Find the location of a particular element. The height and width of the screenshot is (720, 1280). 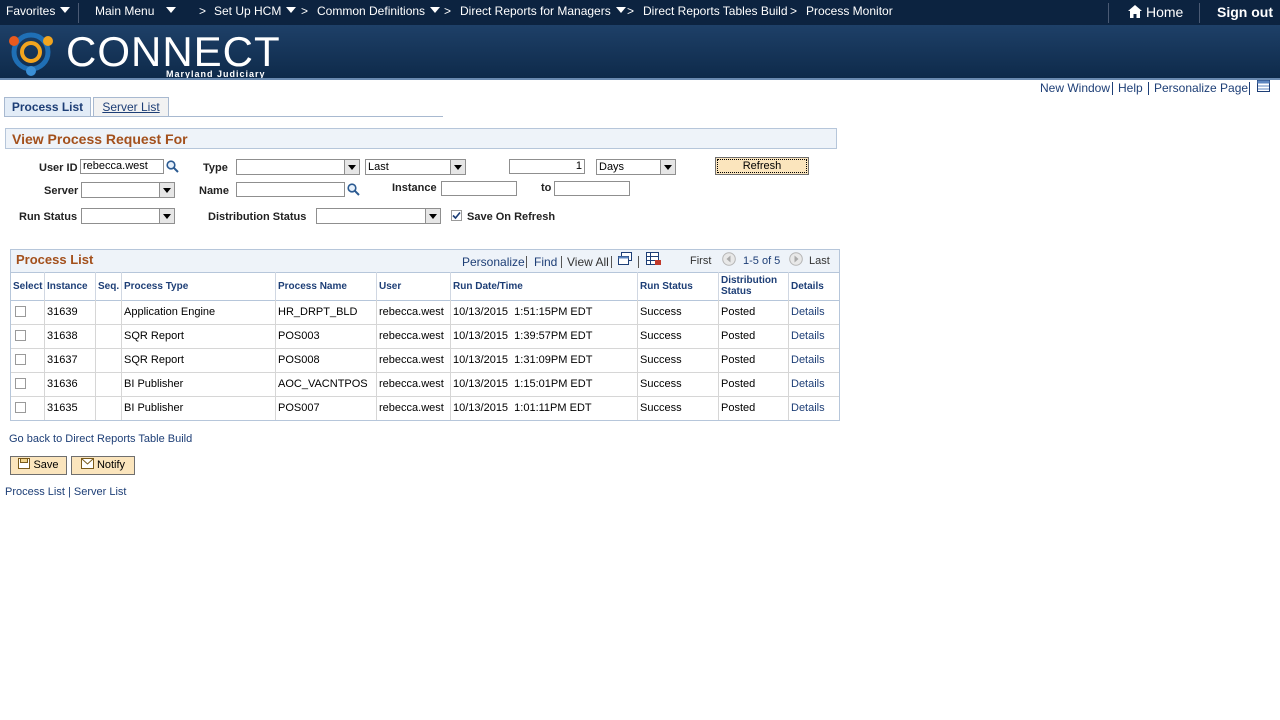

name-input is located at coordinates (290, 189).